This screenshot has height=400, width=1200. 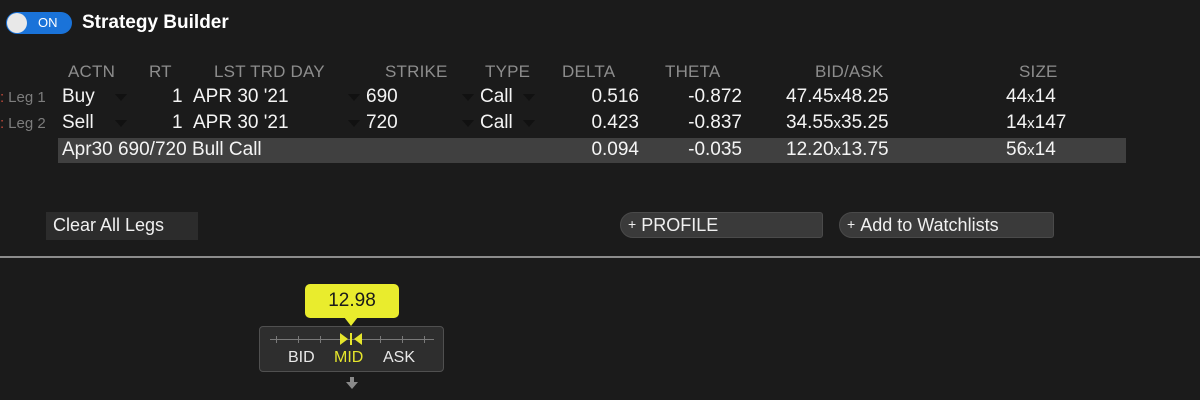 I want to click on limit-price-tooltip: 12.98, so click(x=352, y=301).